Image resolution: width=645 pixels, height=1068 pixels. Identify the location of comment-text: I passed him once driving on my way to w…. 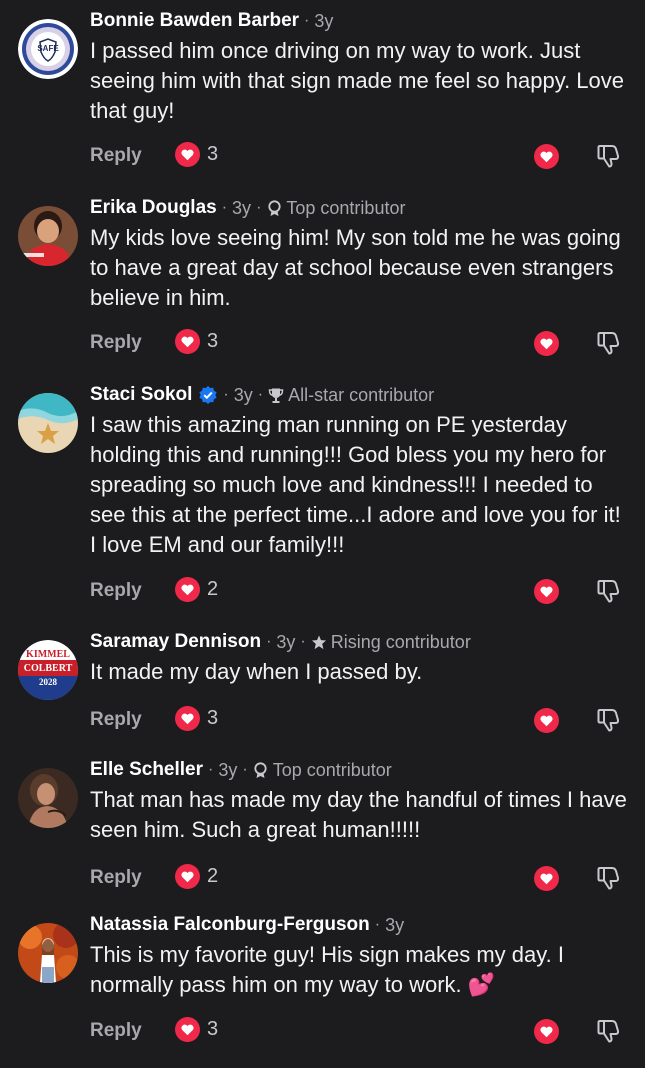
(357, 80).